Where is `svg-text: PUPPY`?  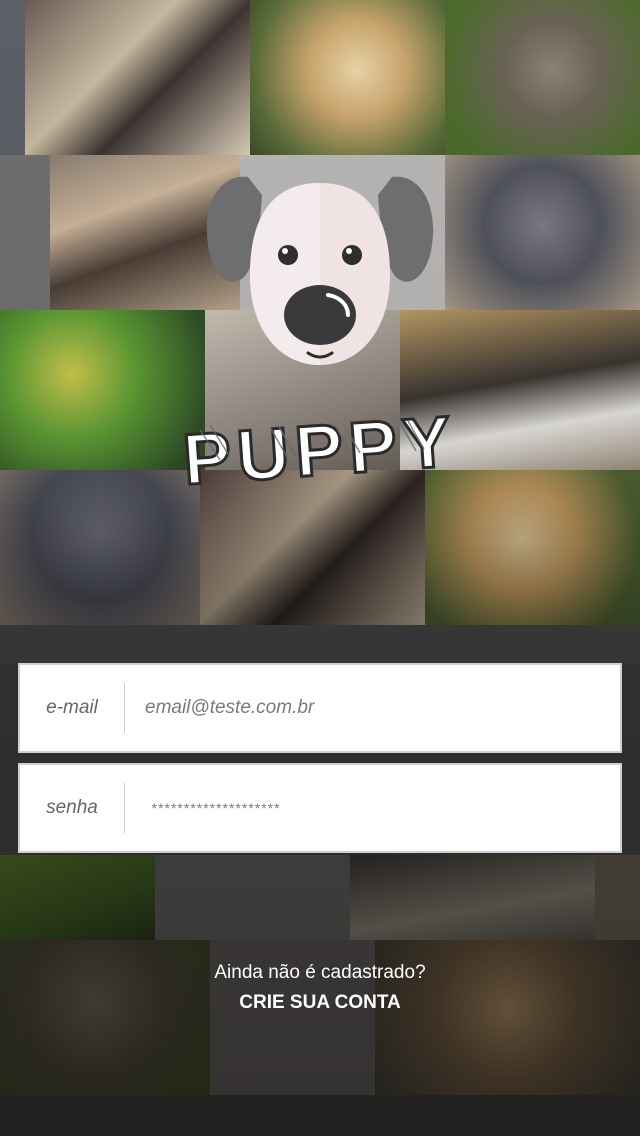 svg-text: PUPPY is located at coordinates (320, 450).